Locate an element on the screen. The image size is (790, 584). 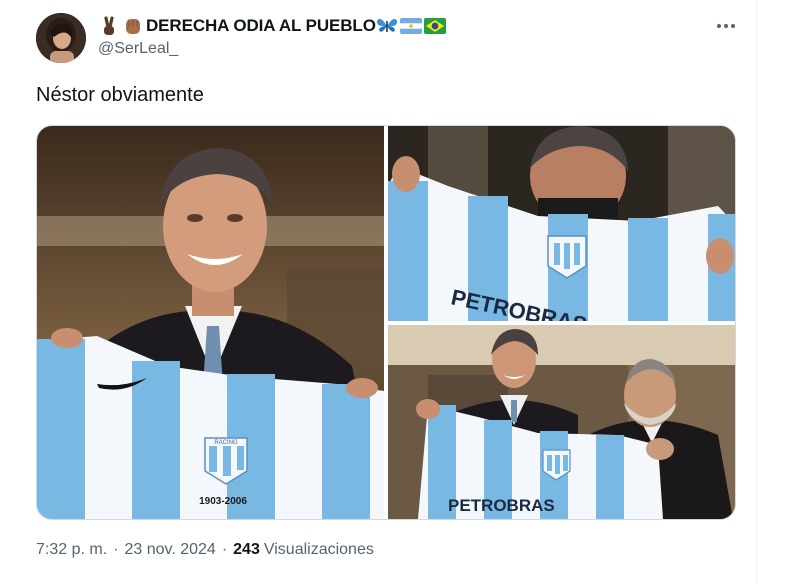
more-dots-icon is located at coordinates (726, 26).